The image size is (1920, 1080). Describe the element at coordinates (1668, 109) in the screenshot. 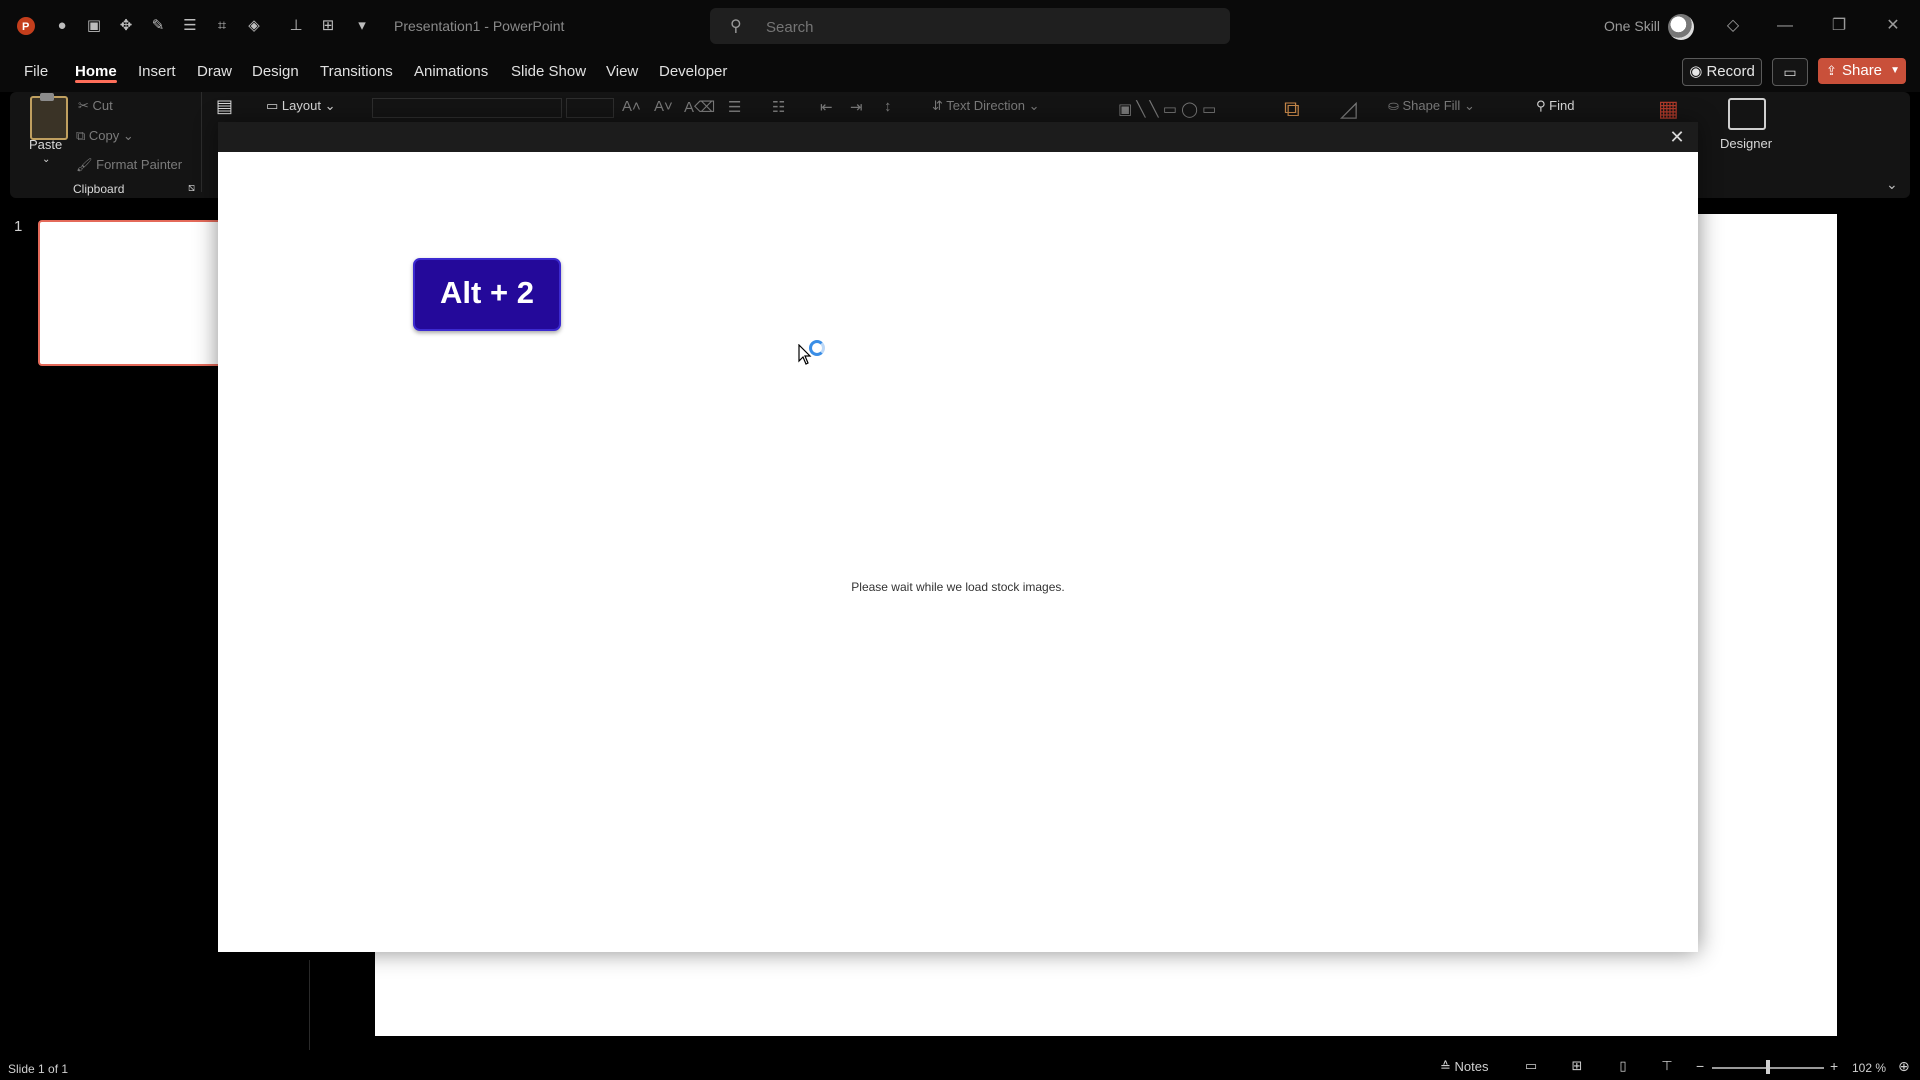

I see `designer-ideas-icon: ▦` at that location.